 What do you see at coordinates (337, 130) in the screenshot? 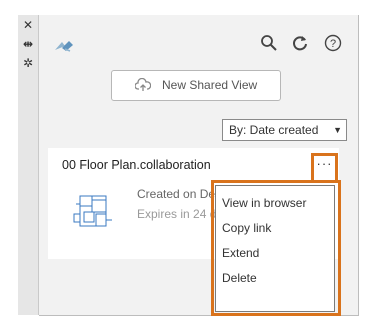
I see `chevron-down-icon: ▼` at bounding box center [337, 130].